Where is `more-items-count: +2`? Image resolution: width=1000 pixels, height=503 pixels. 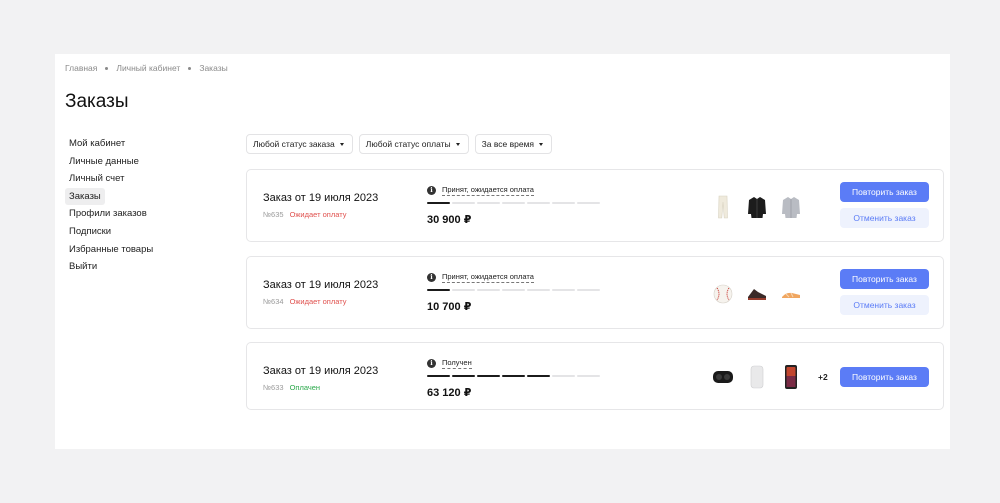 more-items-count: +2 is located at coordinates (823, 377).